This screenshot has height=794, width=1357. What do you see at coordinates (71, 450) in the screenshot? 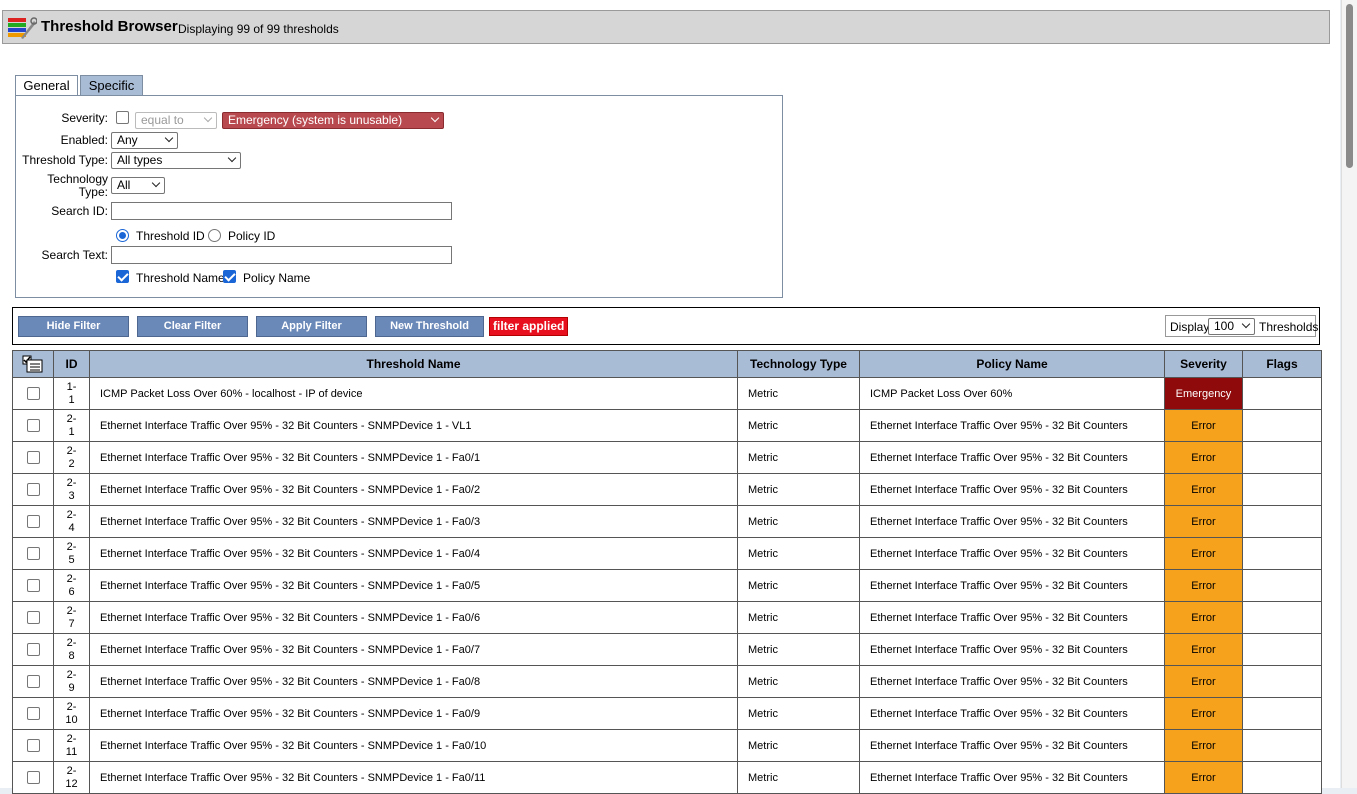
I see `row-id-part1: 2-` at bounding box center [71, 450].